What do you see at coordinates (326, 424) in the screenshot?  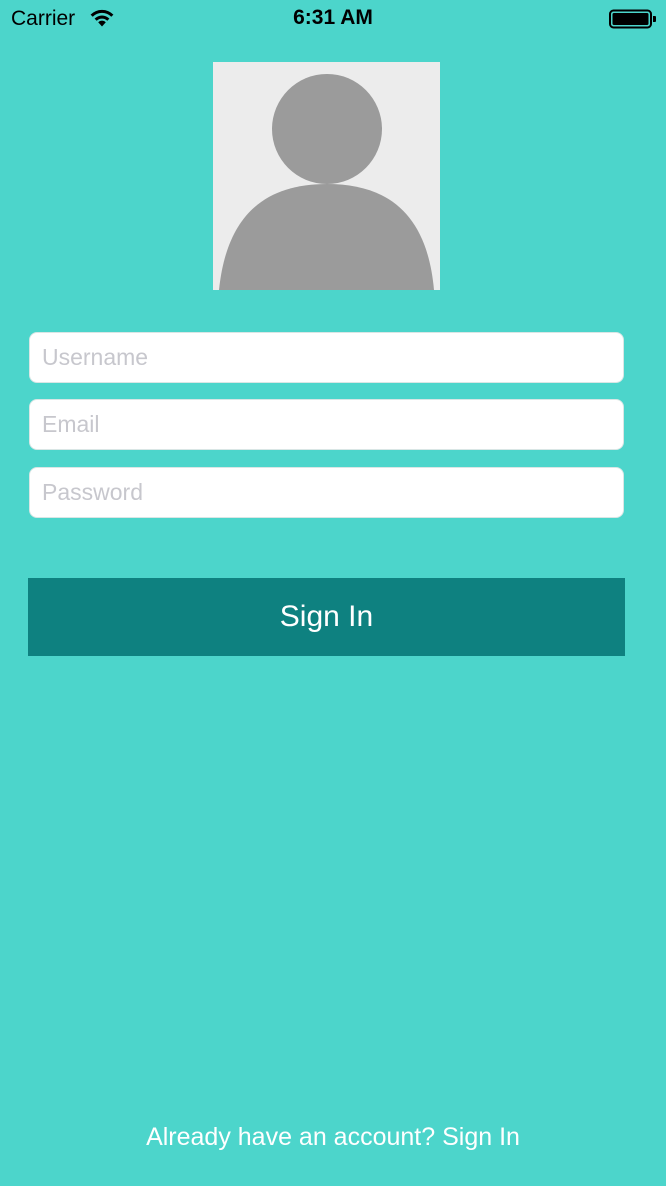 I see `email-field` at bounding box center [326, 424].